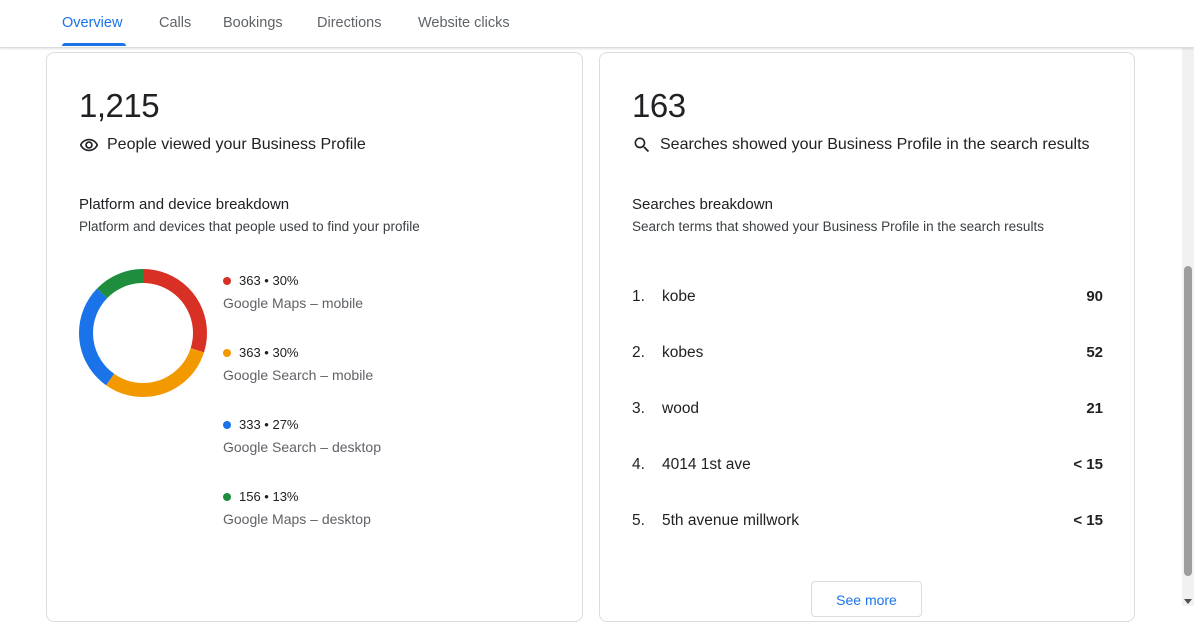 Image resolution: width=1194 pixels, height=622 pixels. Describe the element at coordinates (866, 599) in the screenshot. I see `see-more-button: See more` at that location.